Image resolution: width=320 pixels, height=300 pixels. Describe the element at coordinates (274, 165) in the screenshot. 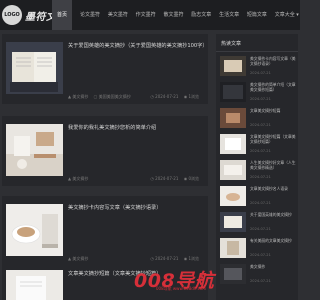

I see `sidebar-item-title: 人生美文摘抄好文章（人生美文摘抄精选）` at that location.